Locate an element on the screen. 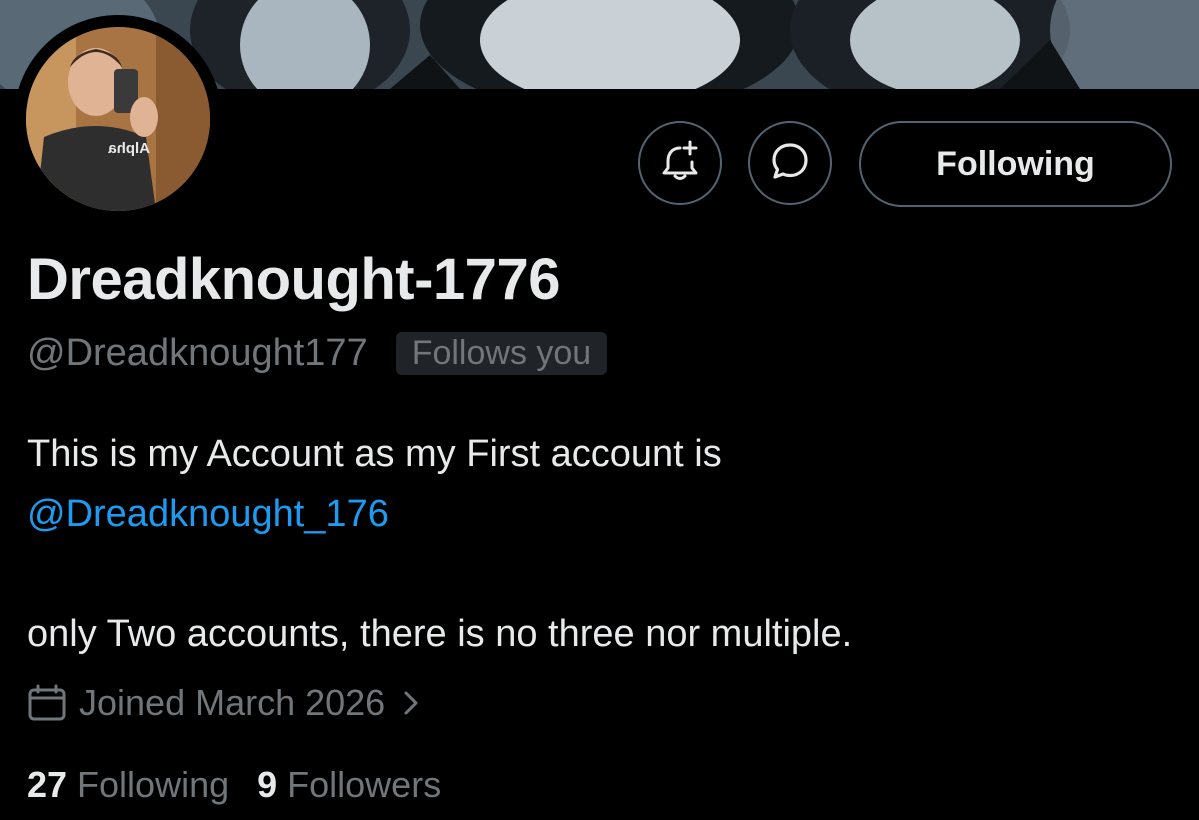 The image size is (1199, 820). joined-date: Joined March 2026 is located at coordinates (223, 703).